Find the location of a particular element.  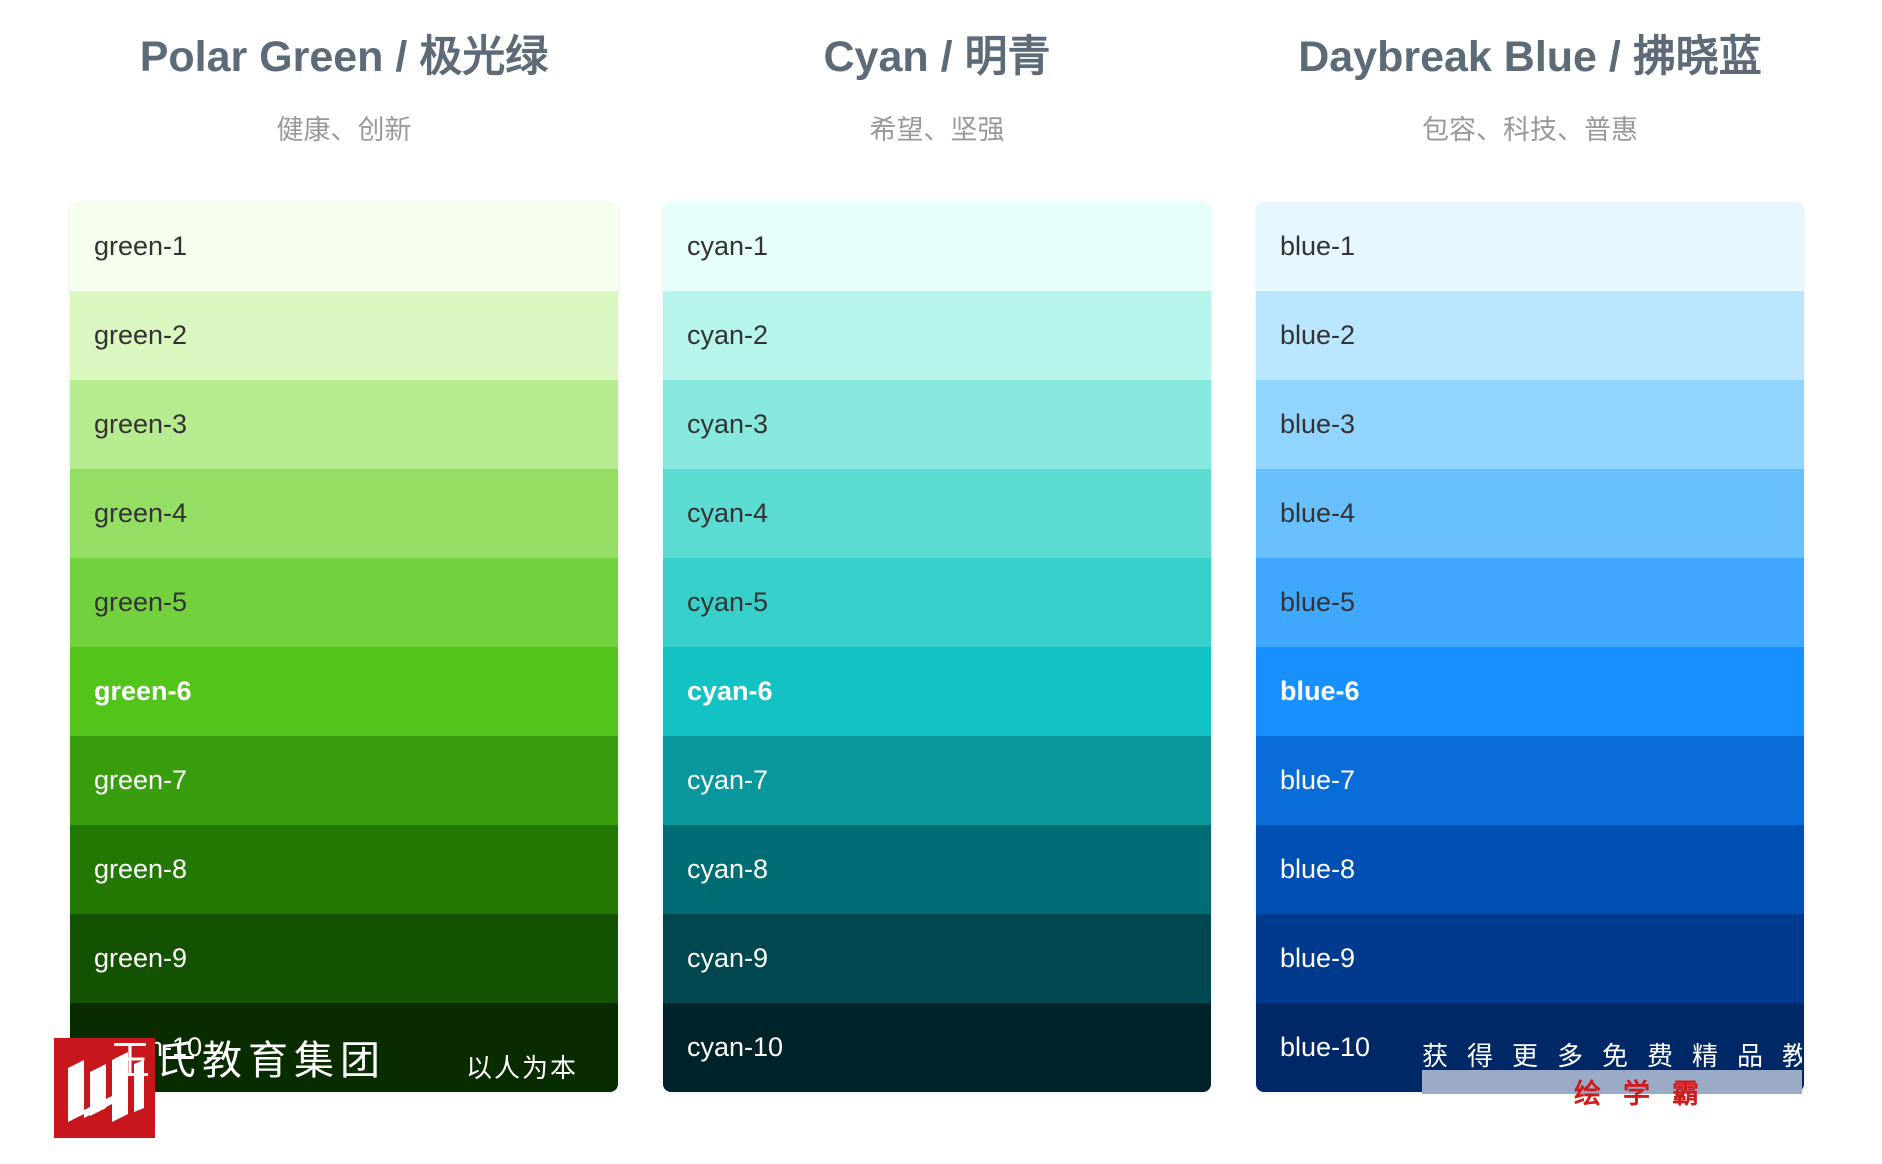

color-swatch: blue-4 is located at coordinates (1530, 513).